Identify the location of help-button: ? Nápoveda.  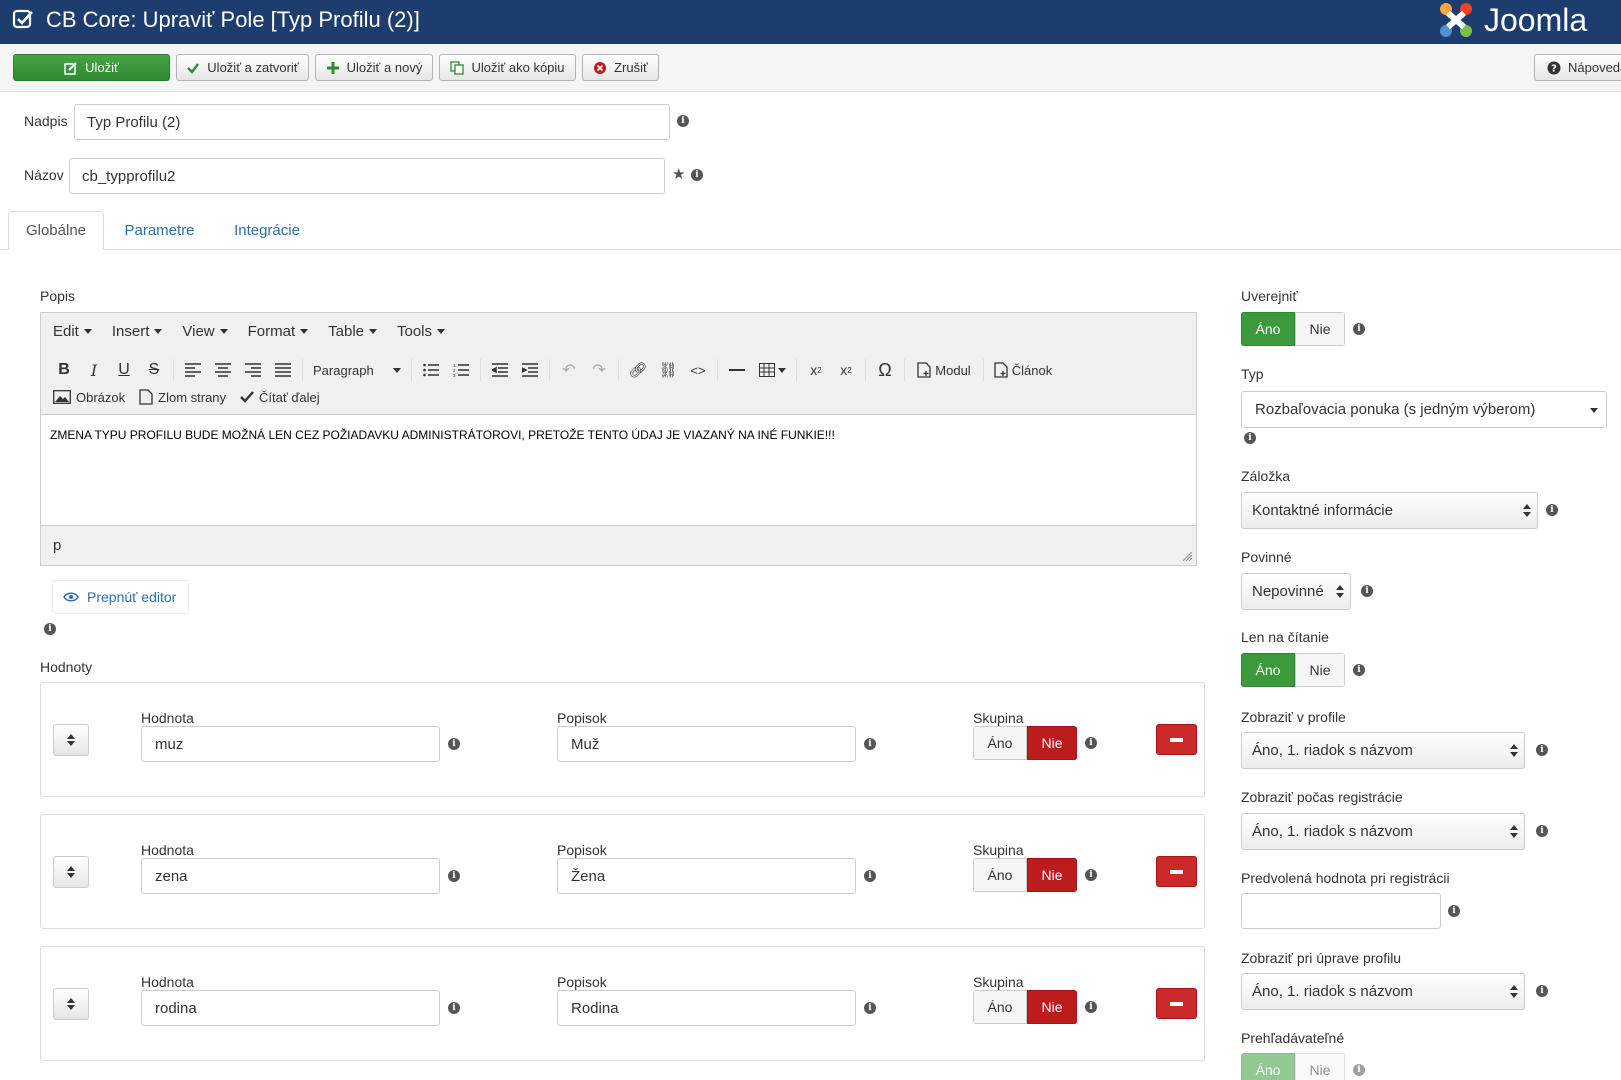
(1577, 67).